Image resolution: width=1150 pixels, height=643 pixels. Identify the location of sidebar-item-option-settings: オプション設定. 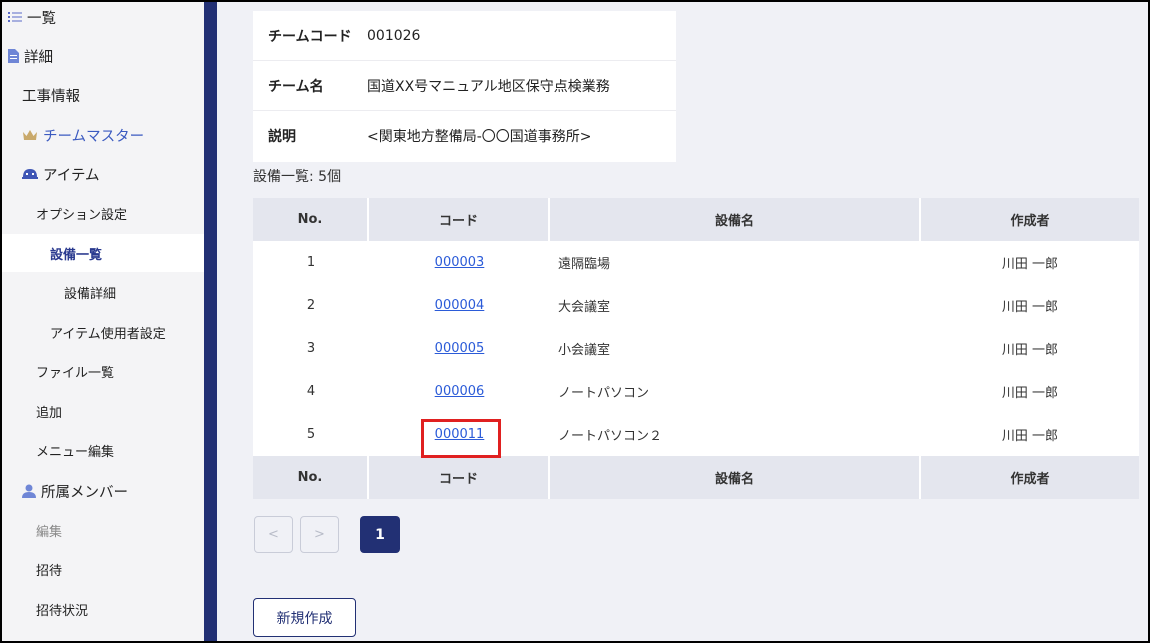
(102, 213).